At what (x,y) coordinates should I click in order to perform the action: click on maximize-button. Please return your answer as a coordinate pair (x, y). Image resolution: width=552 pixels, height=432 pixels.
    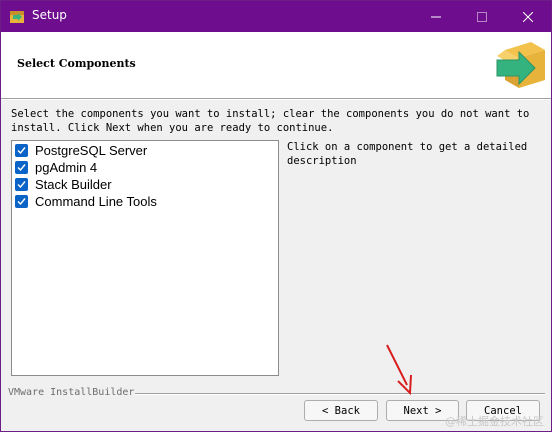
    Looking at the image, I should click on (482, 16).